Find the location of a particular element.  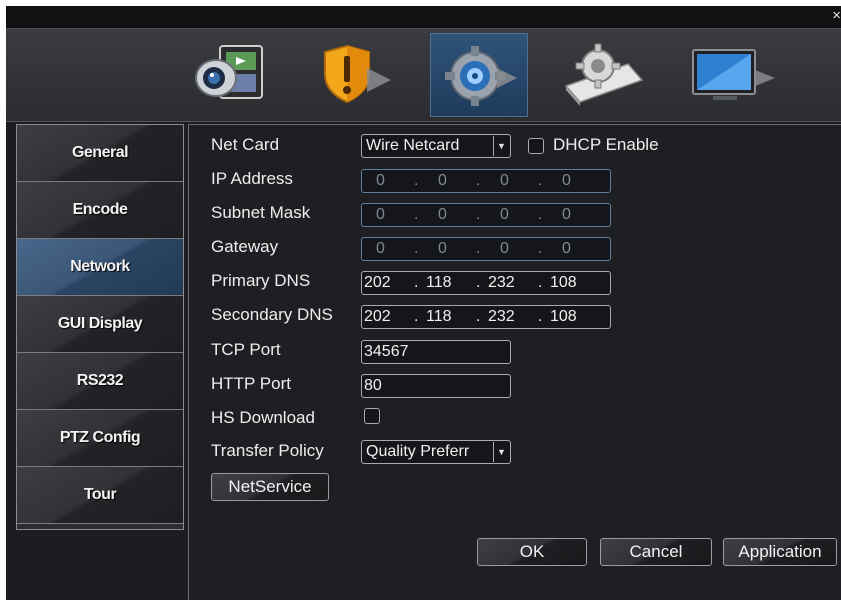

http-port-label: HTTP Port is located at coordinates (251, 383).